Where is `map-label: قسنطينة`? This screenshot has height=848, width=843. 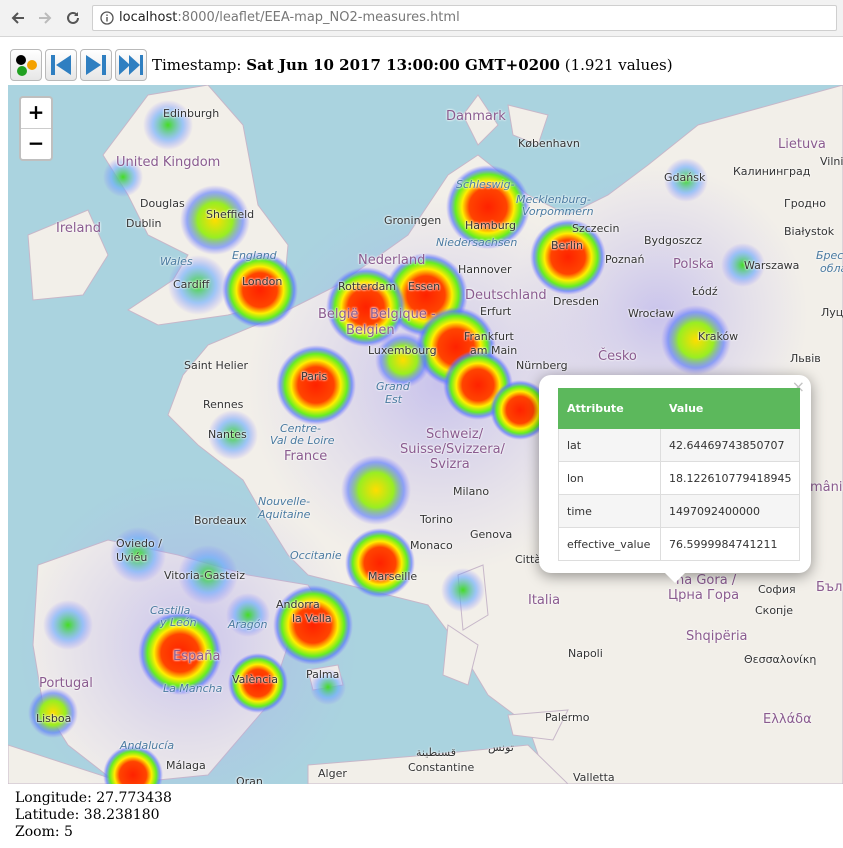 map-label: قسنطينة is located at coordinates (436, 752).